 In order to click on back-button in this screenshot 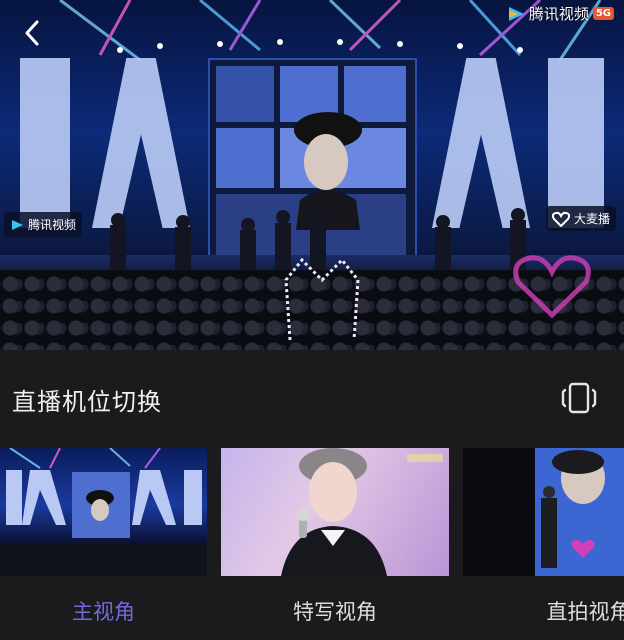, I will do `click(33, 33)`.